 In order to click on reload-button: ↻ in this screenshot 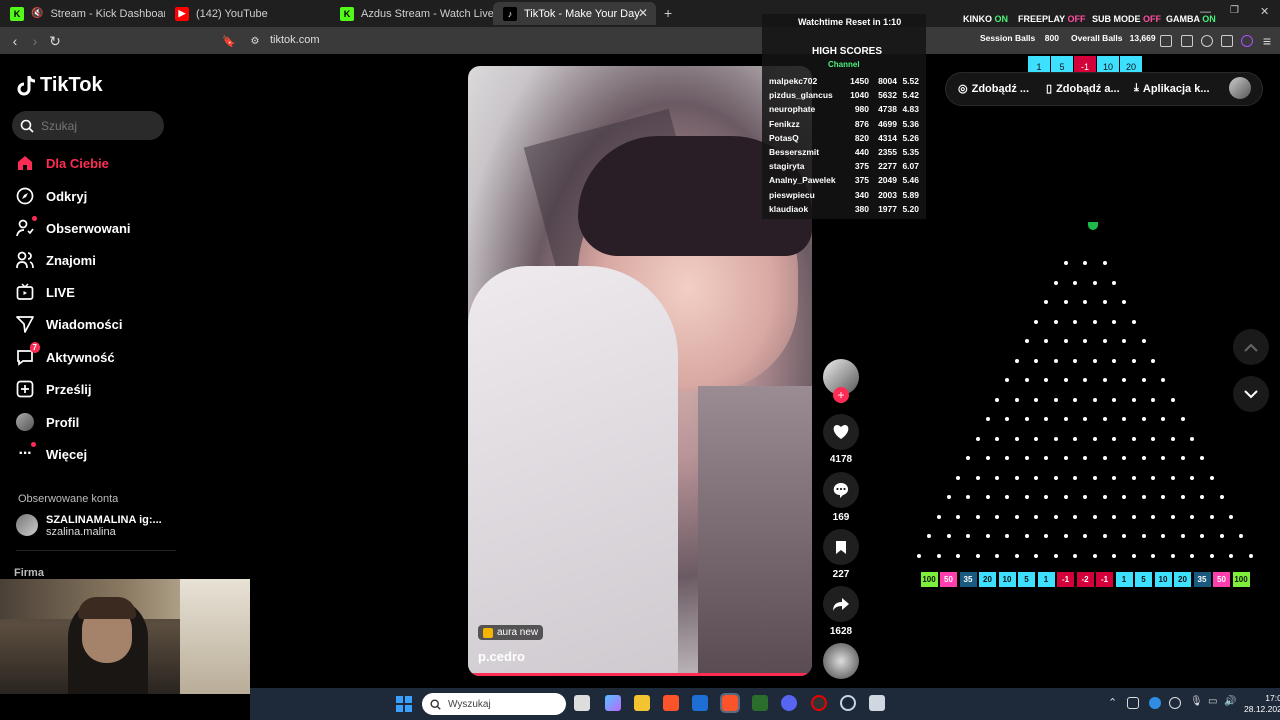, I will do `click(55, 41)`.